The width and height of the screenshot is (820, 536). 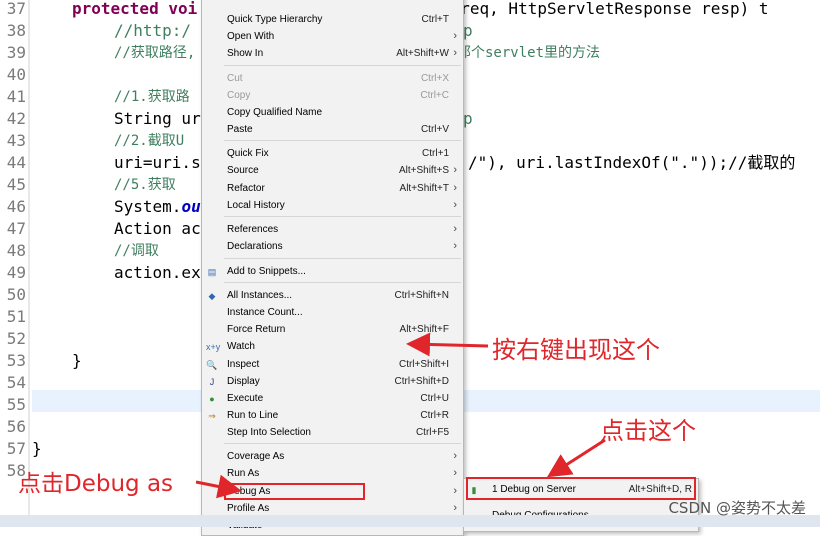 I want to click on arrow-to-debug-as, so click(x=218, y=486).